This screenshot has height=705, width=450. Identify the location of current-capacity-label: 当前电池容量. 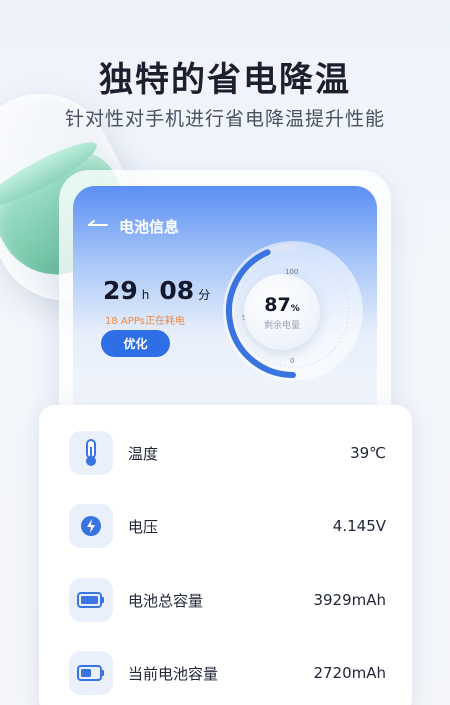
(173, 673).